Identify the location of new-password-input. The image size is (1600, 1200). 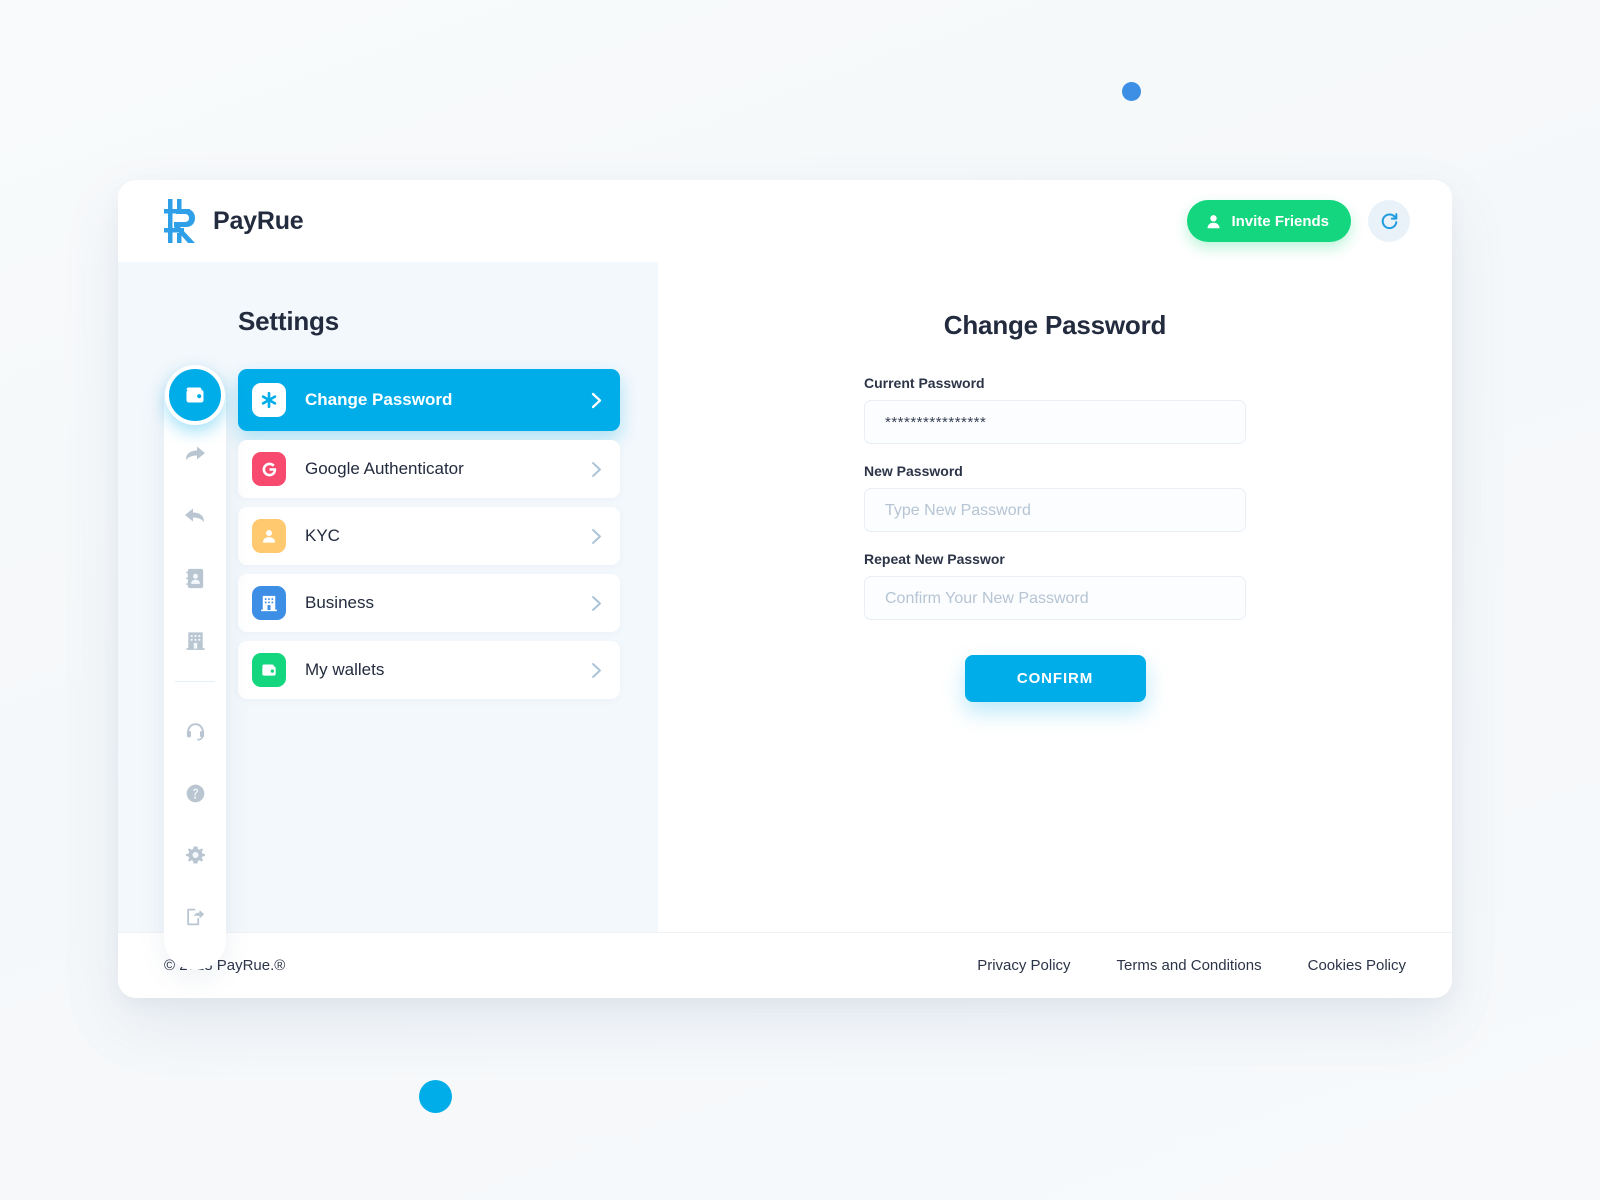
(1055, 510).